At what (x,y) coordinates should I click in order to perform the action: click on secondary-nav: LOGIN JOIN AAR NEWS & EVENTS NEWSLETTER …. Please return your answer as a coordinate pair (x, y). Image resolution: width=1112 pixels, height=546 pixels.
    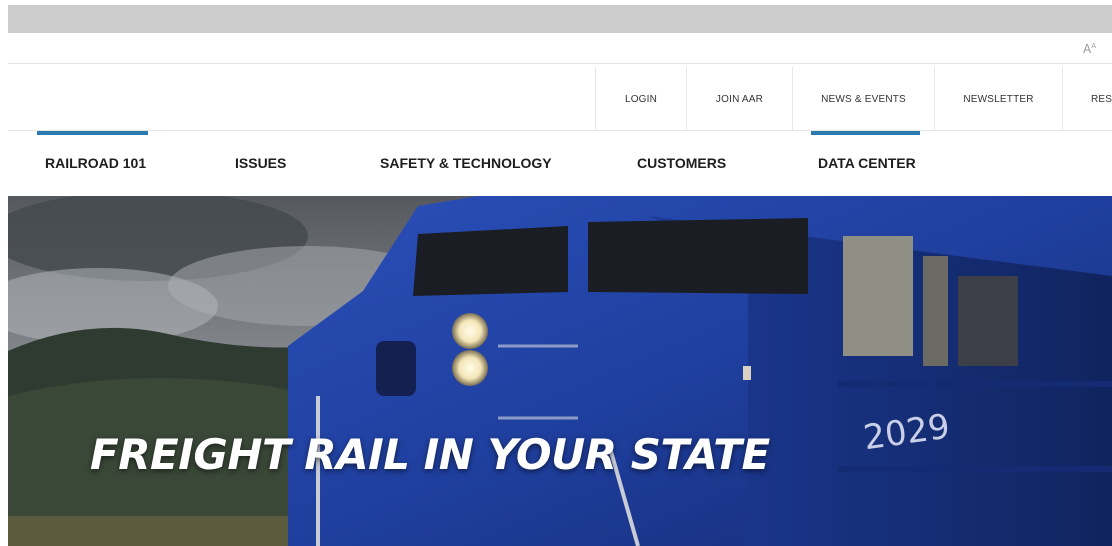
    Looking at the image, I should click on (560, 101).